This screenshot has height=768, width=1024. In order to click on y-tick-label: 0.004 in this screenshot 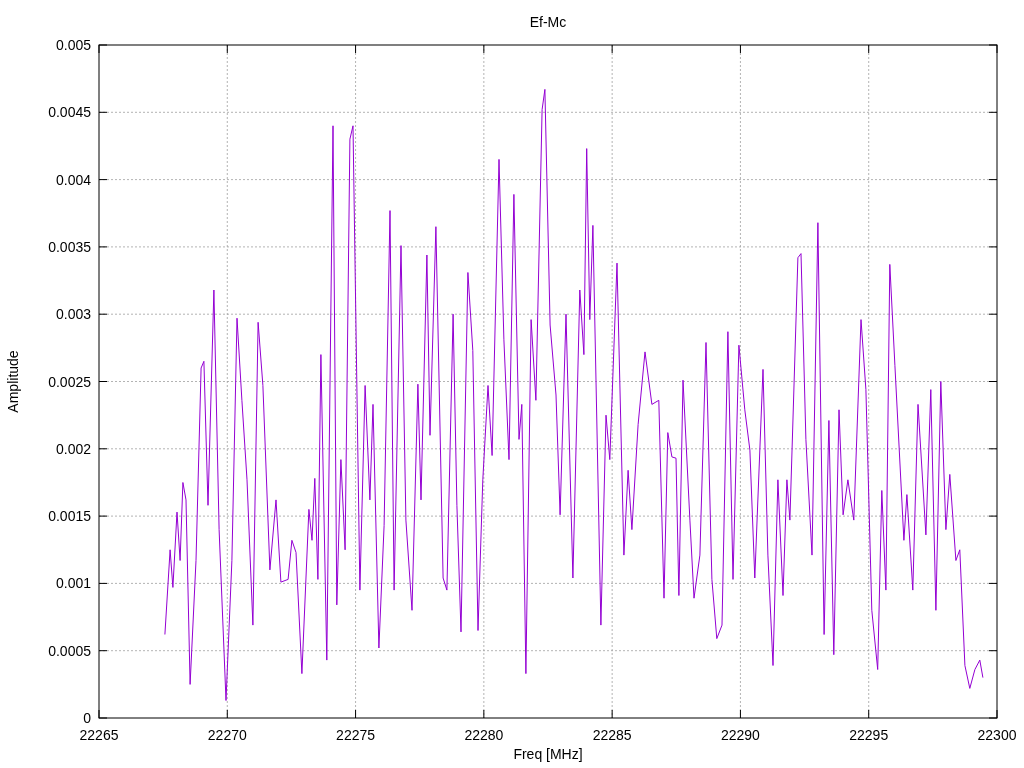, I will do `click(73, 179)`.